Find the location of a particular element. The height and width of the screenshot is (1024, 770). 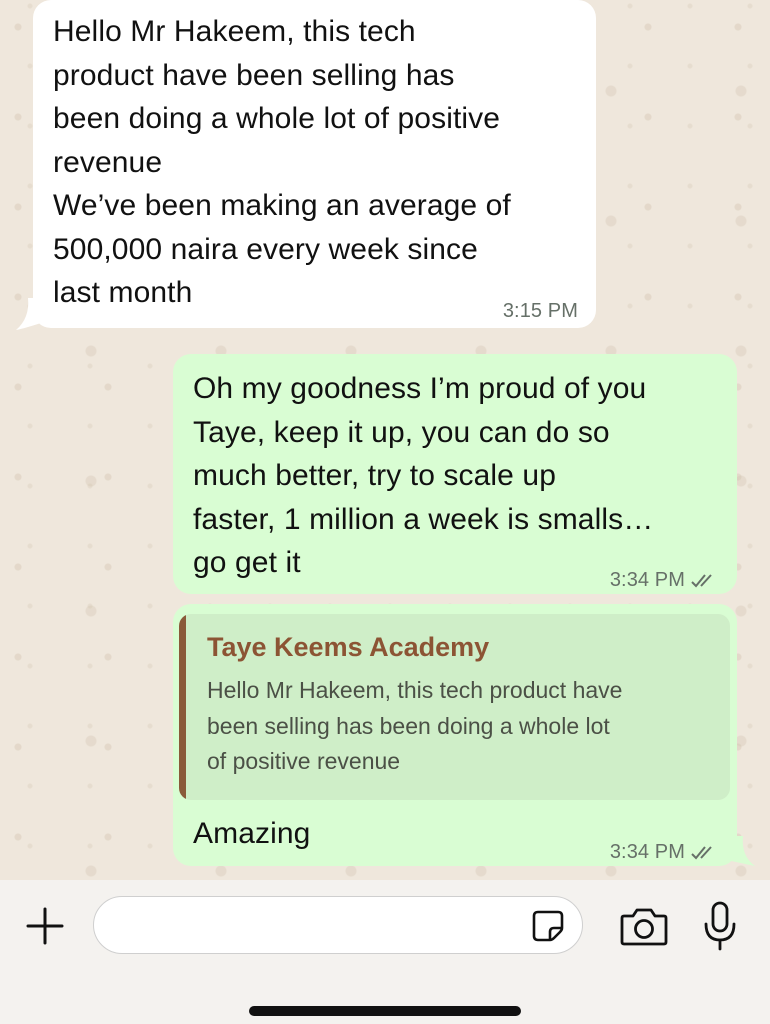

message-text: Amazing is located at coordinates (252, 833).